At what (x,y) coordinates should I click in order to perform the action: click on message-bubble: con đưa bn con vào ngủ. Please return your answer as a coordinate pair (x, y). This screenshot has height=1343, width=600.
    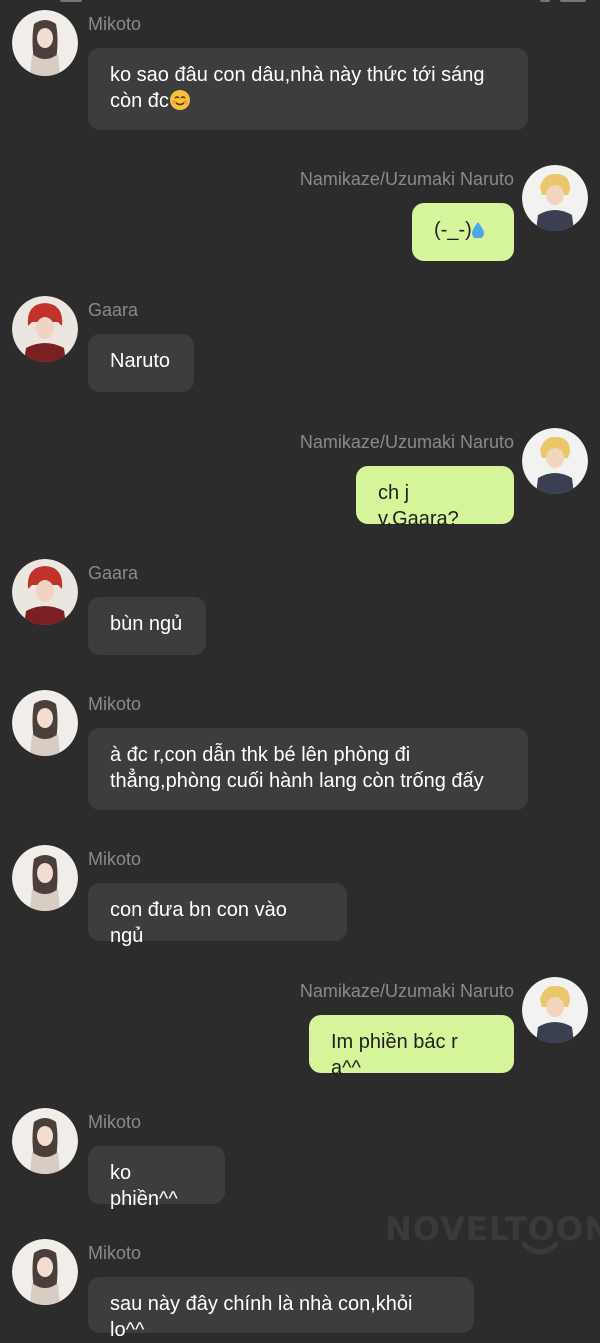
    Looking at the image, I should click on (217, 915).